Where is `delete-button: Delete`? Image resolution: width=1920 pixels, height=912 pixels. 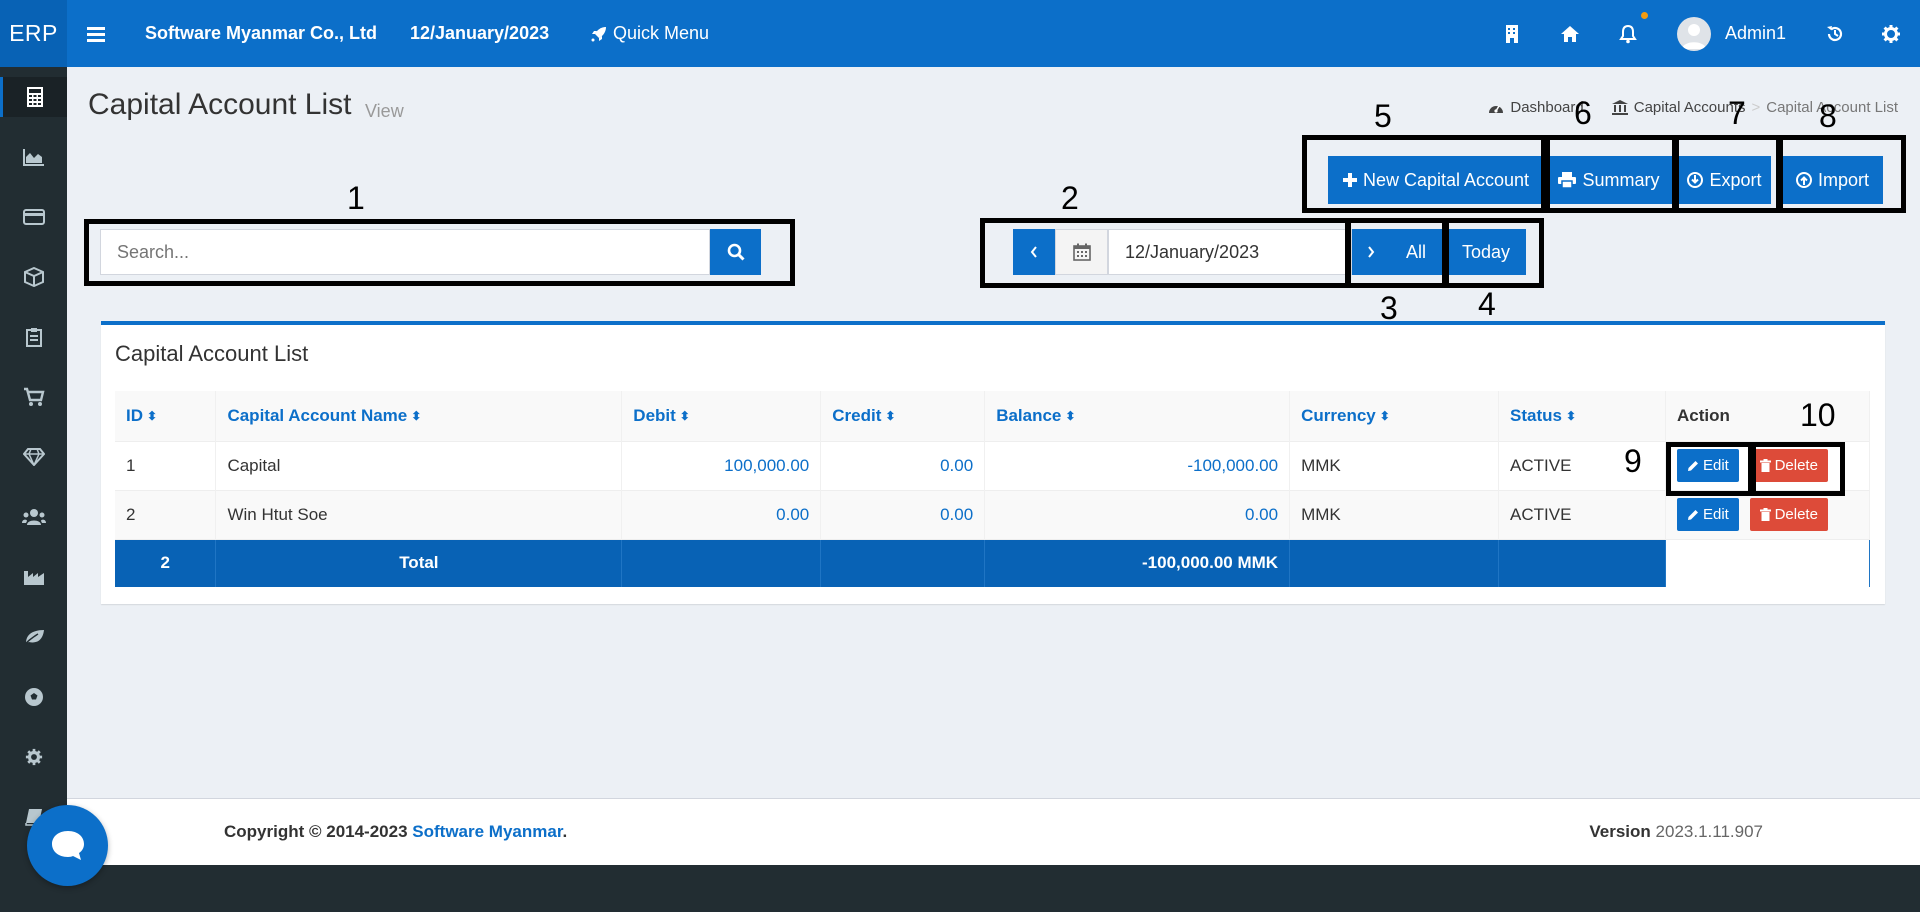 delete-button: Delete is located at coordinates (1788, 514).